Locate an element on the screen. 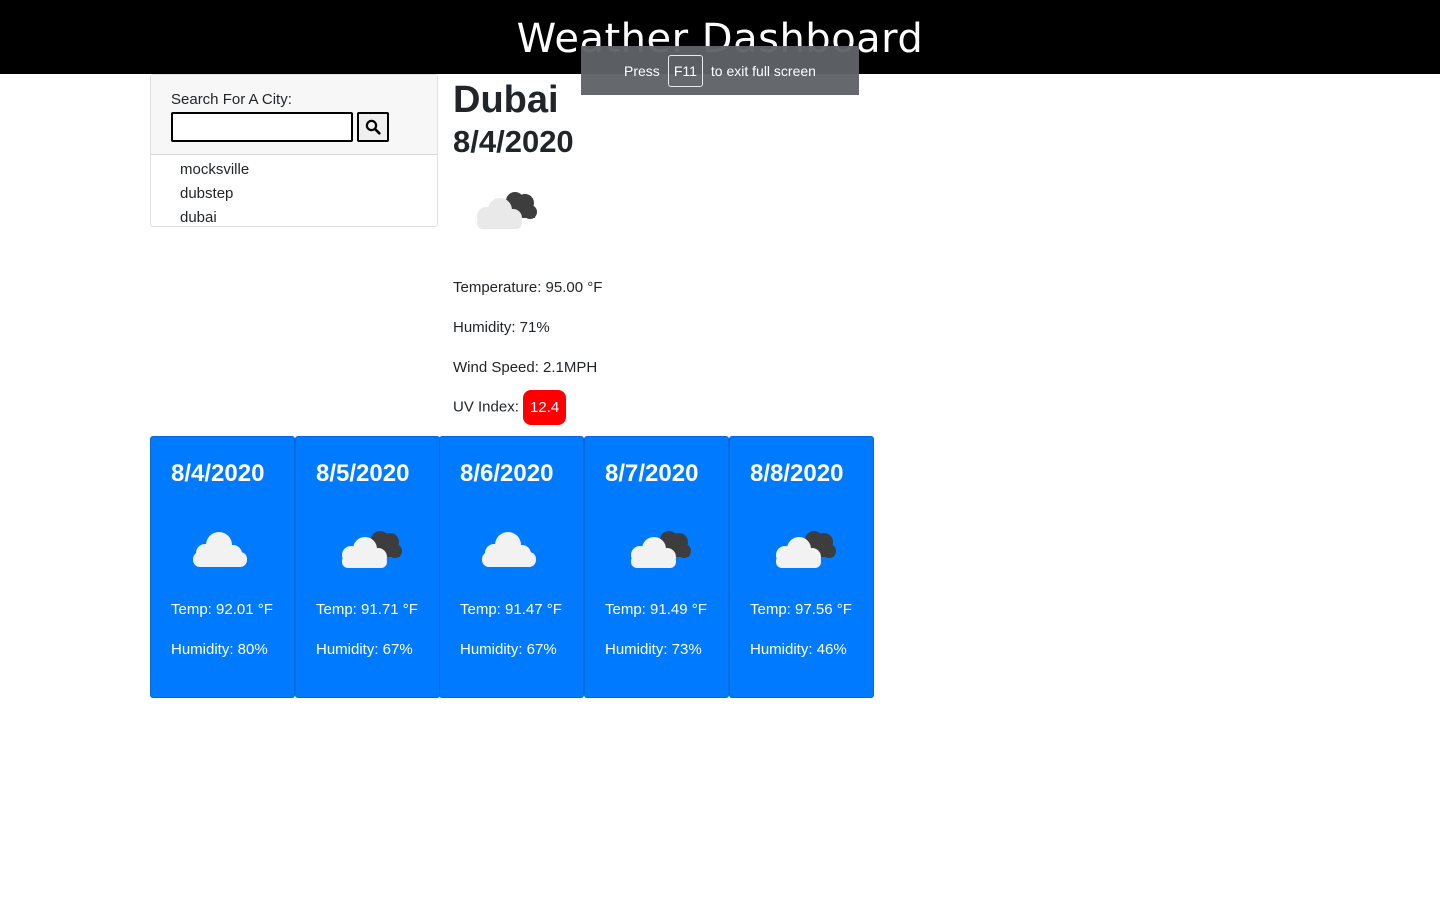 Image resolution: width=1440 pixels, height=900 pixels. forecast-date: 8/5/2020 is located at coordinates (363, 473).